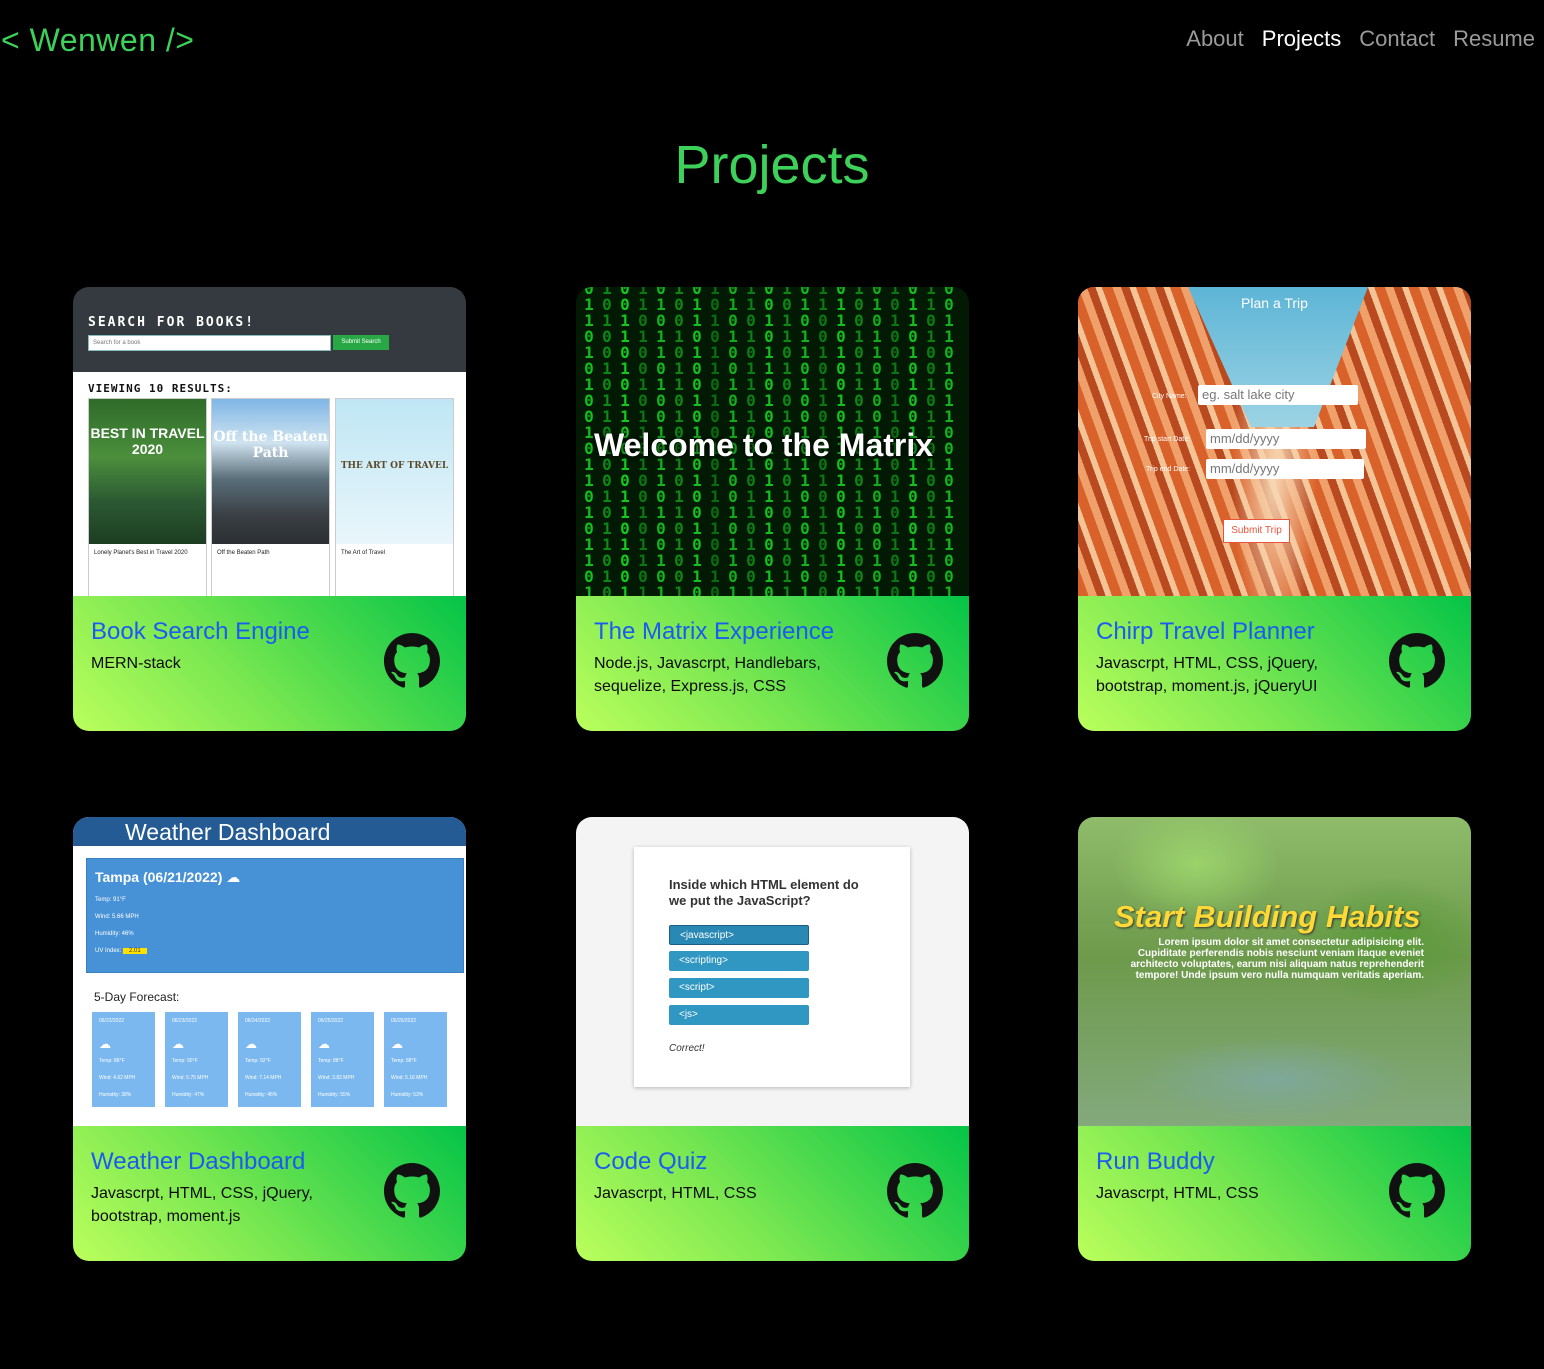  I want to click on screenshot-input: eg. salt lake city, so click(1278, 395).